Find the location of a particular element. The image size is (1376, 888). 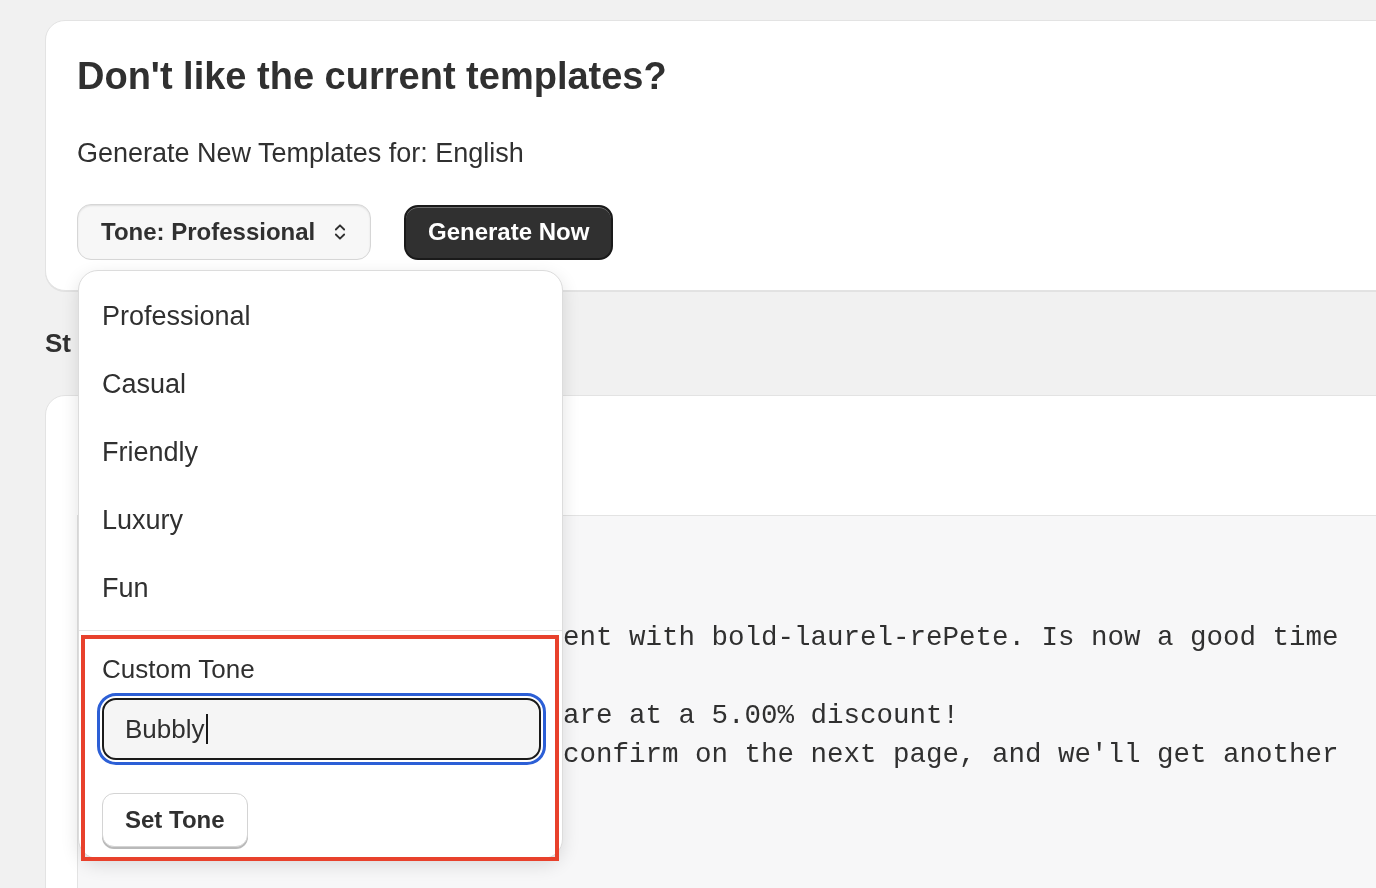

set-tone-button: Set Tone is located at coordinates (175, 820).